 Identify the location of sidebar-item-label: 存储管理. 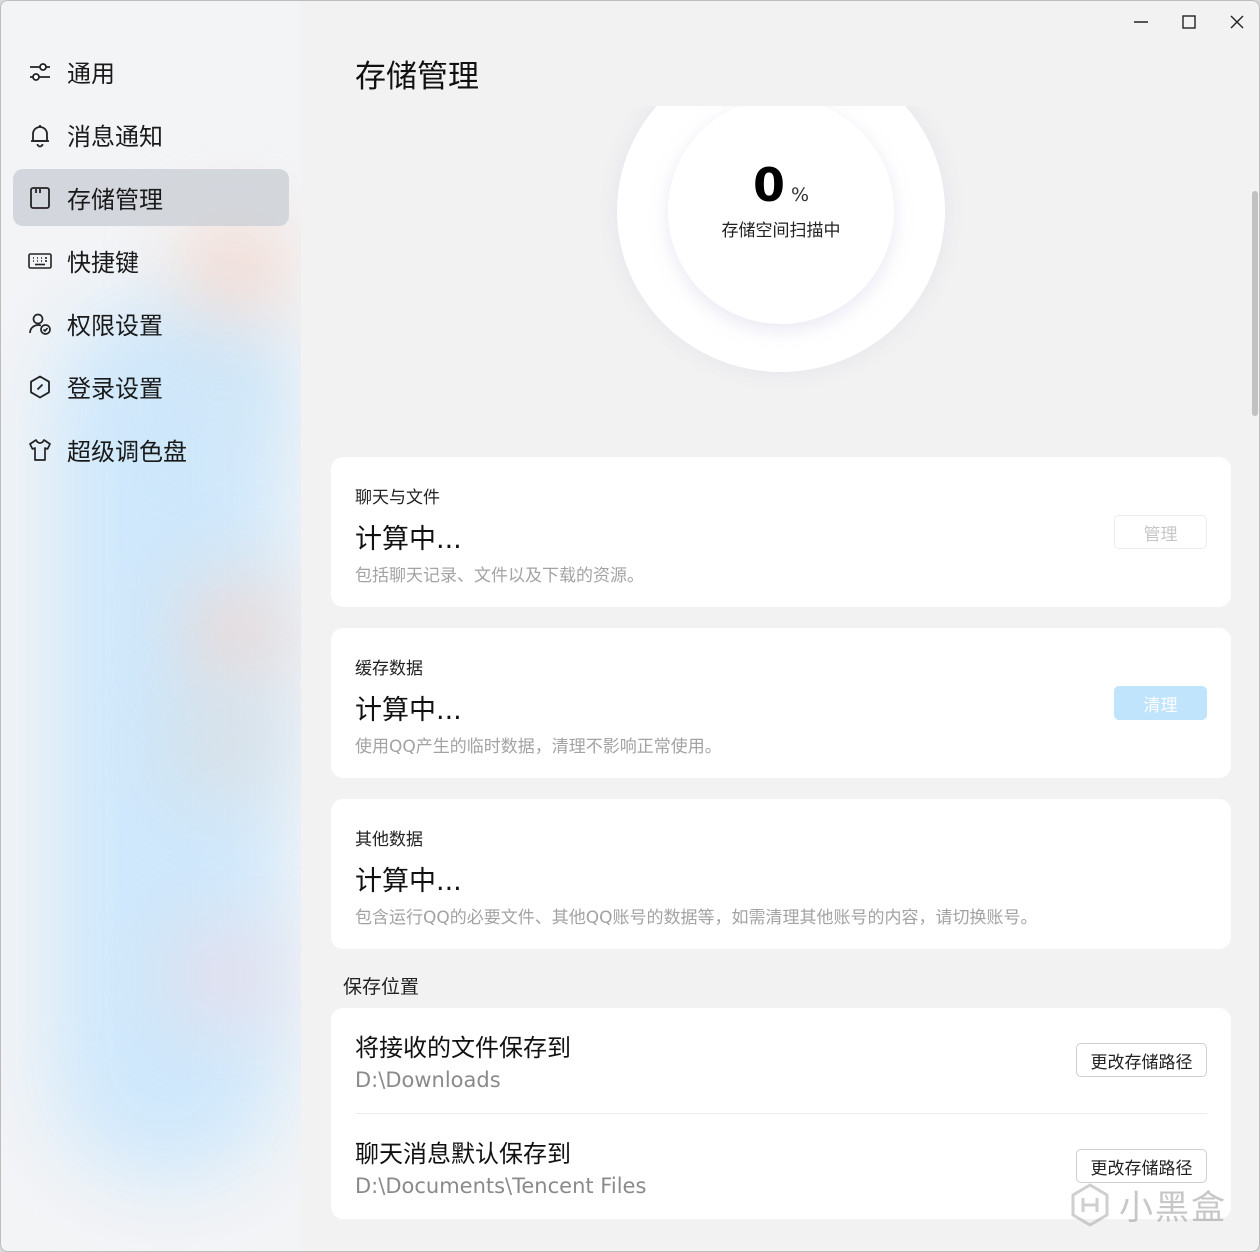
(115, 200).